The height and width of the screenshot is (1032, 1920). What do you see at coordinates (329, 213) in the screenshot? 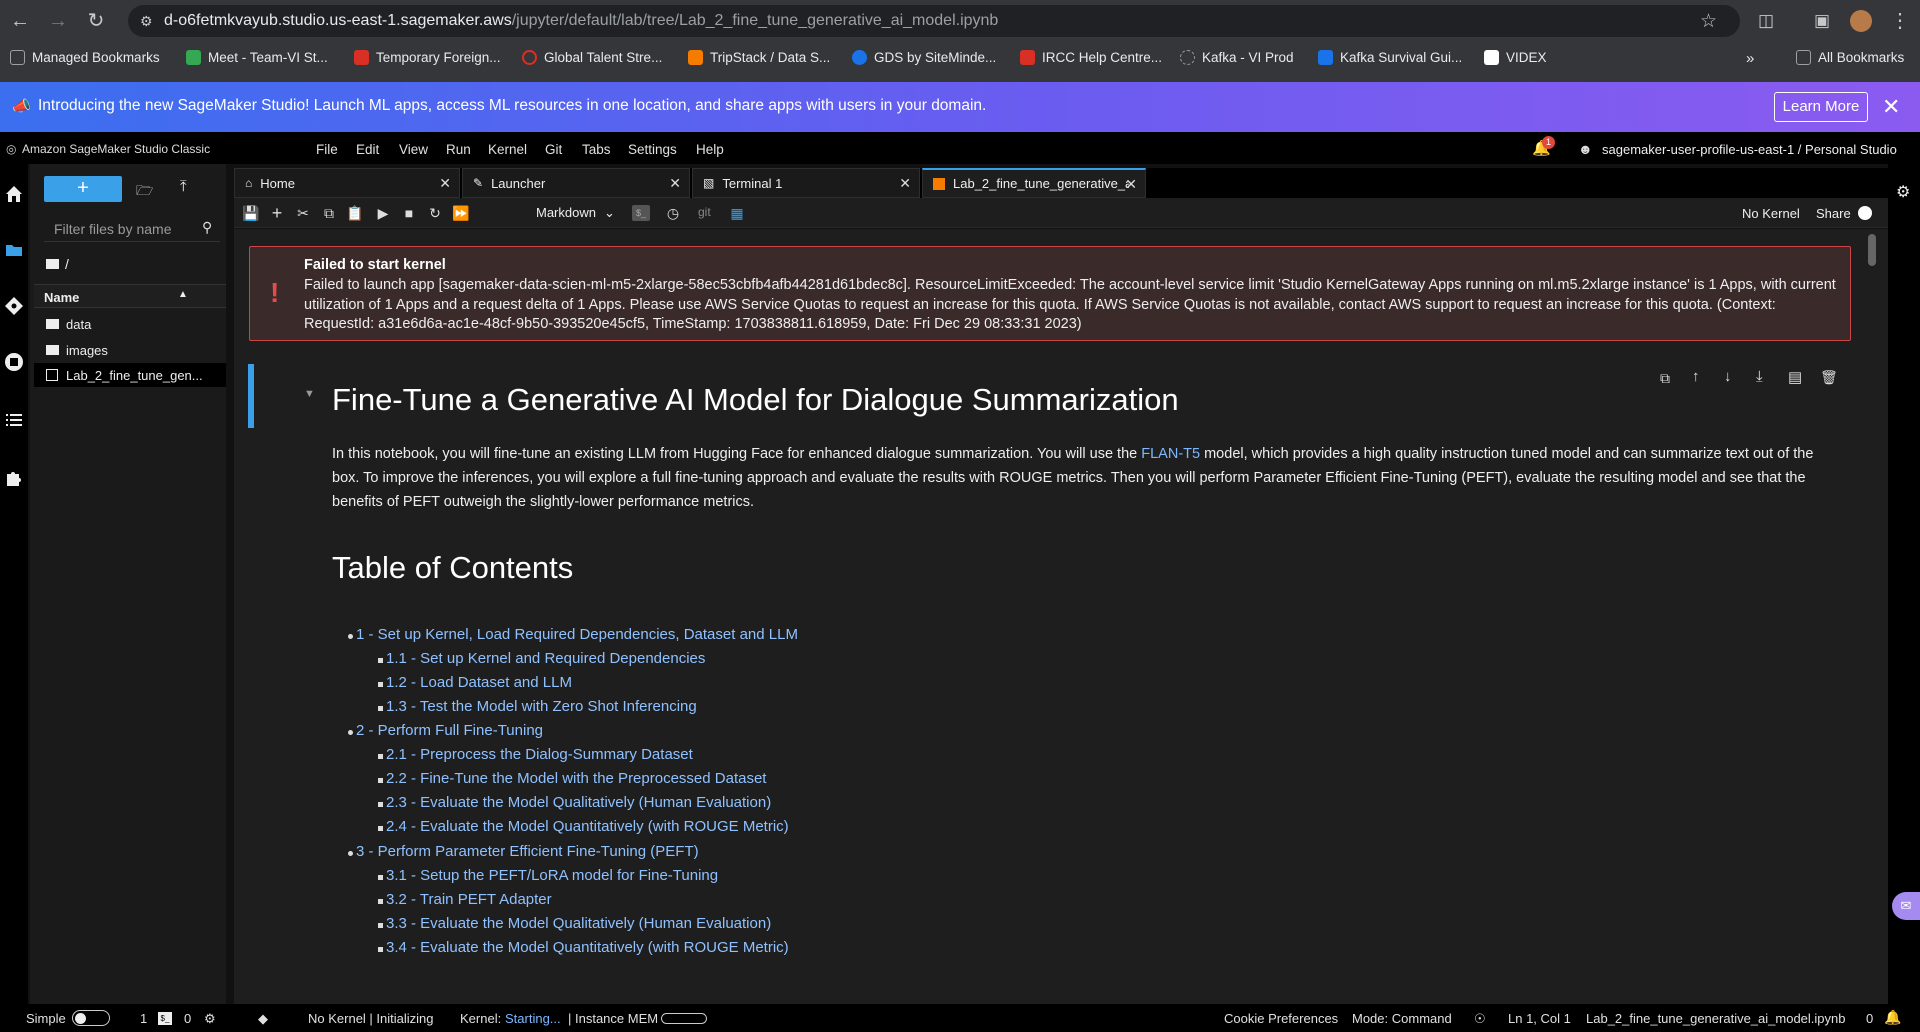
I see `copy-icon: ⧉` at bounding box center [329, 213].